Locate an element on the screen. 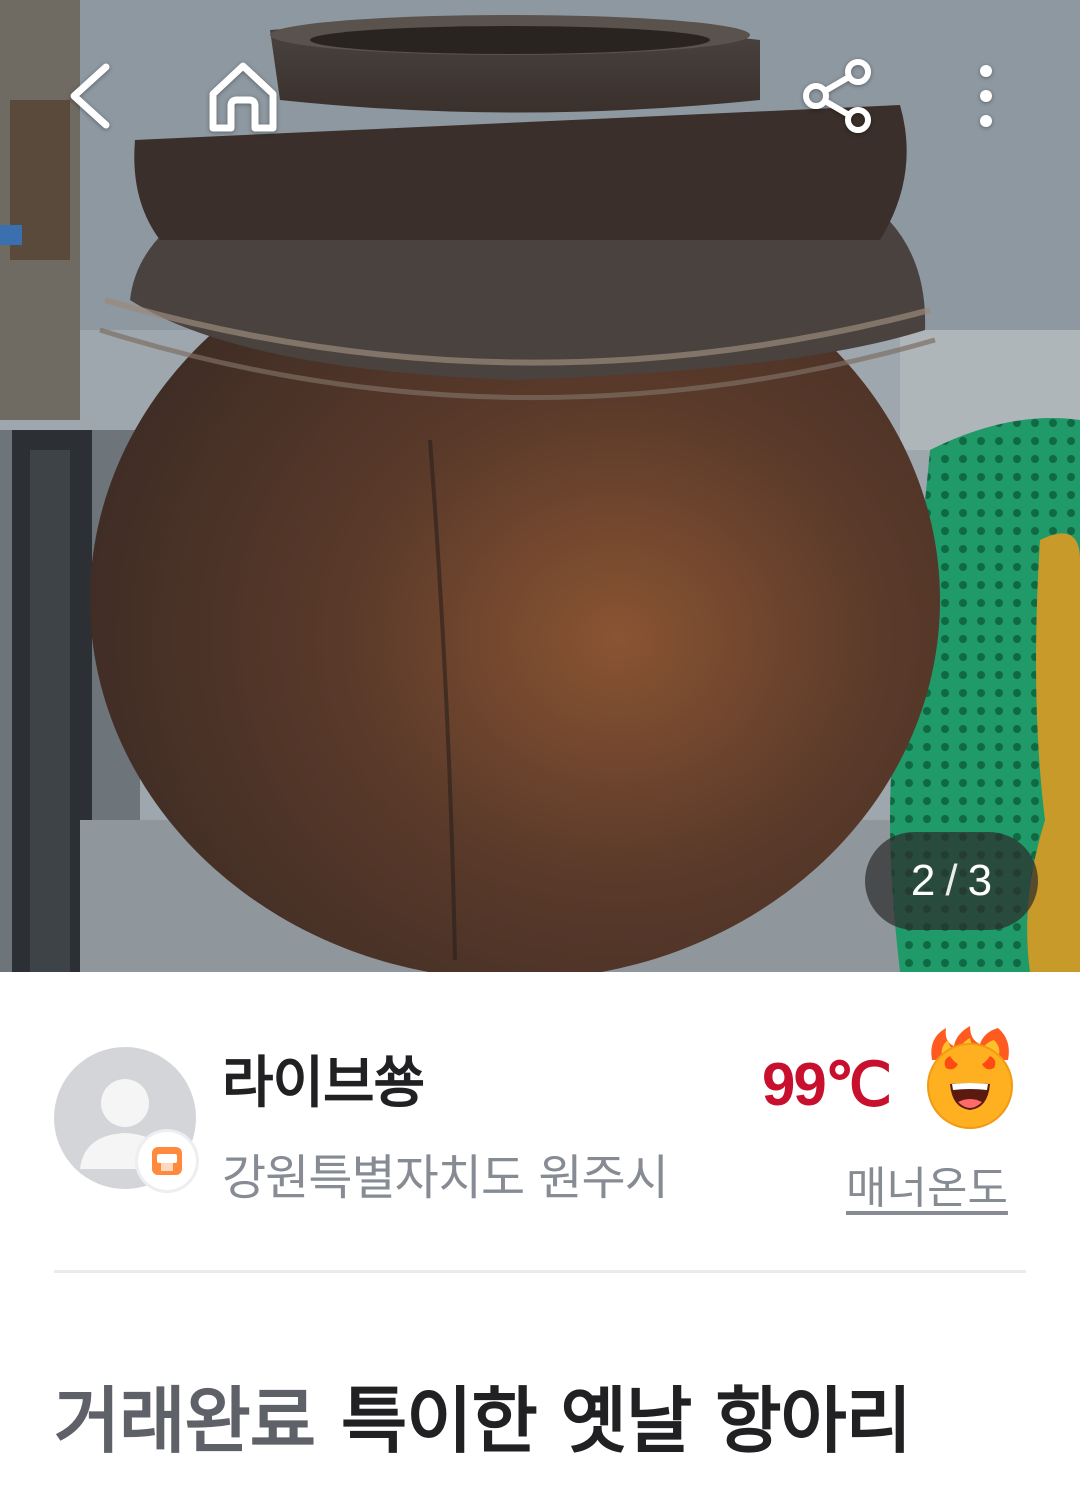 Image resolution: width=1080 pixels, height=1503 pixels. section-divider is located at coordinates (540, 1271).